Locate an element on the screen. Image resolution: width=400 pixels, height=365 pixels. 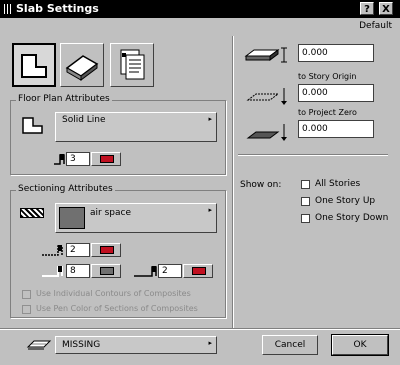
fill-pen-icon is located at coordinates (53, 272).